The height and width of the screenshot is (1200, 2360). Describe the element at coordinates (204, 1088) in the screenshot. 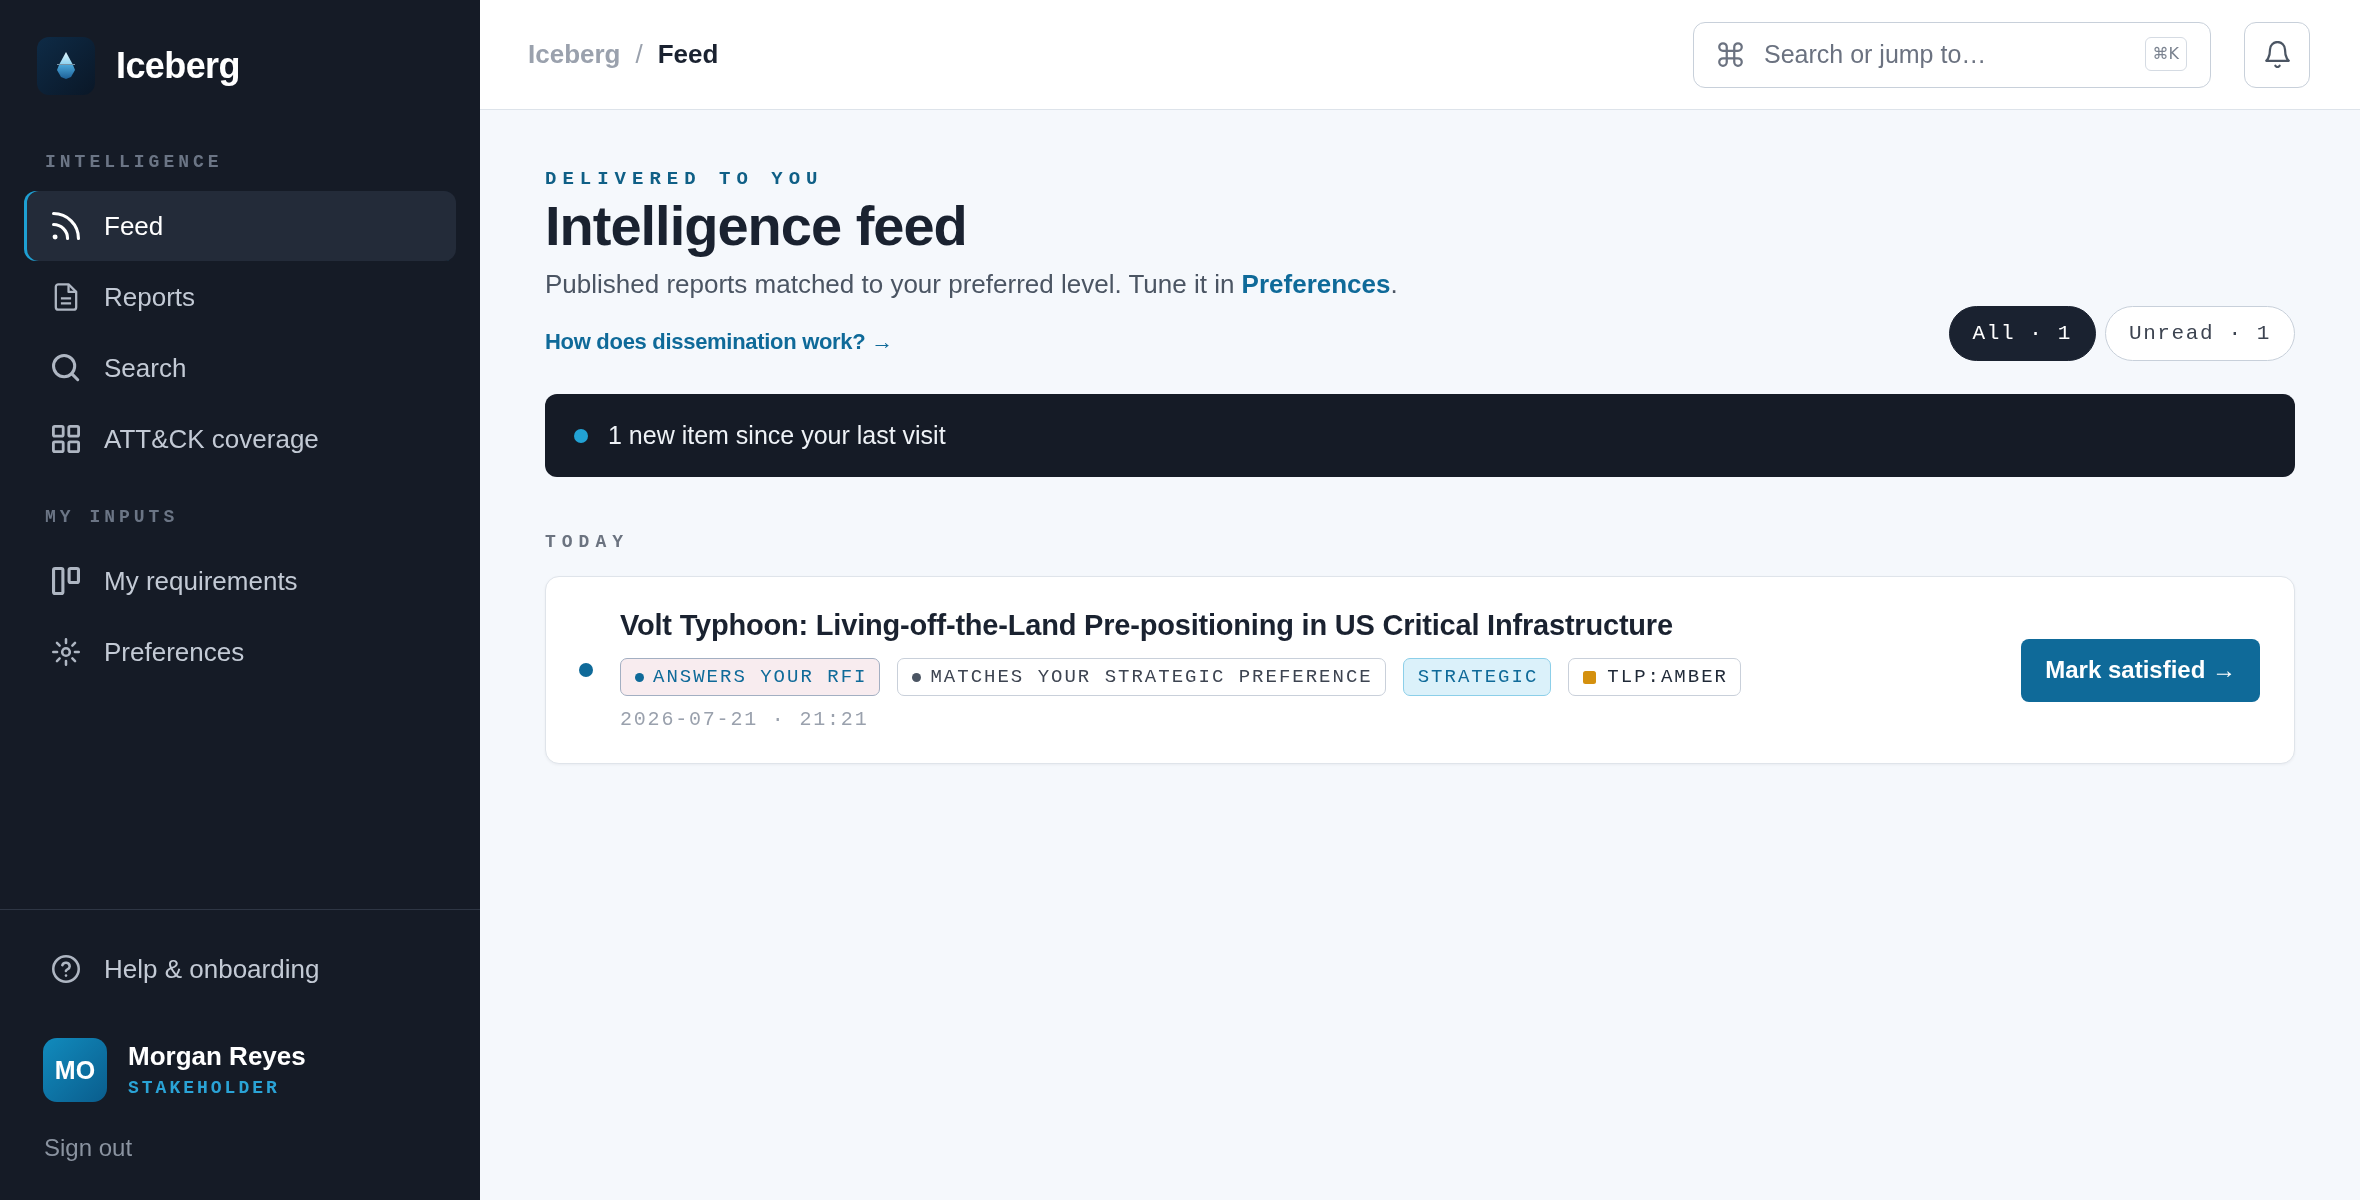

I see `user-role: STAKEHOLDER` at that location.